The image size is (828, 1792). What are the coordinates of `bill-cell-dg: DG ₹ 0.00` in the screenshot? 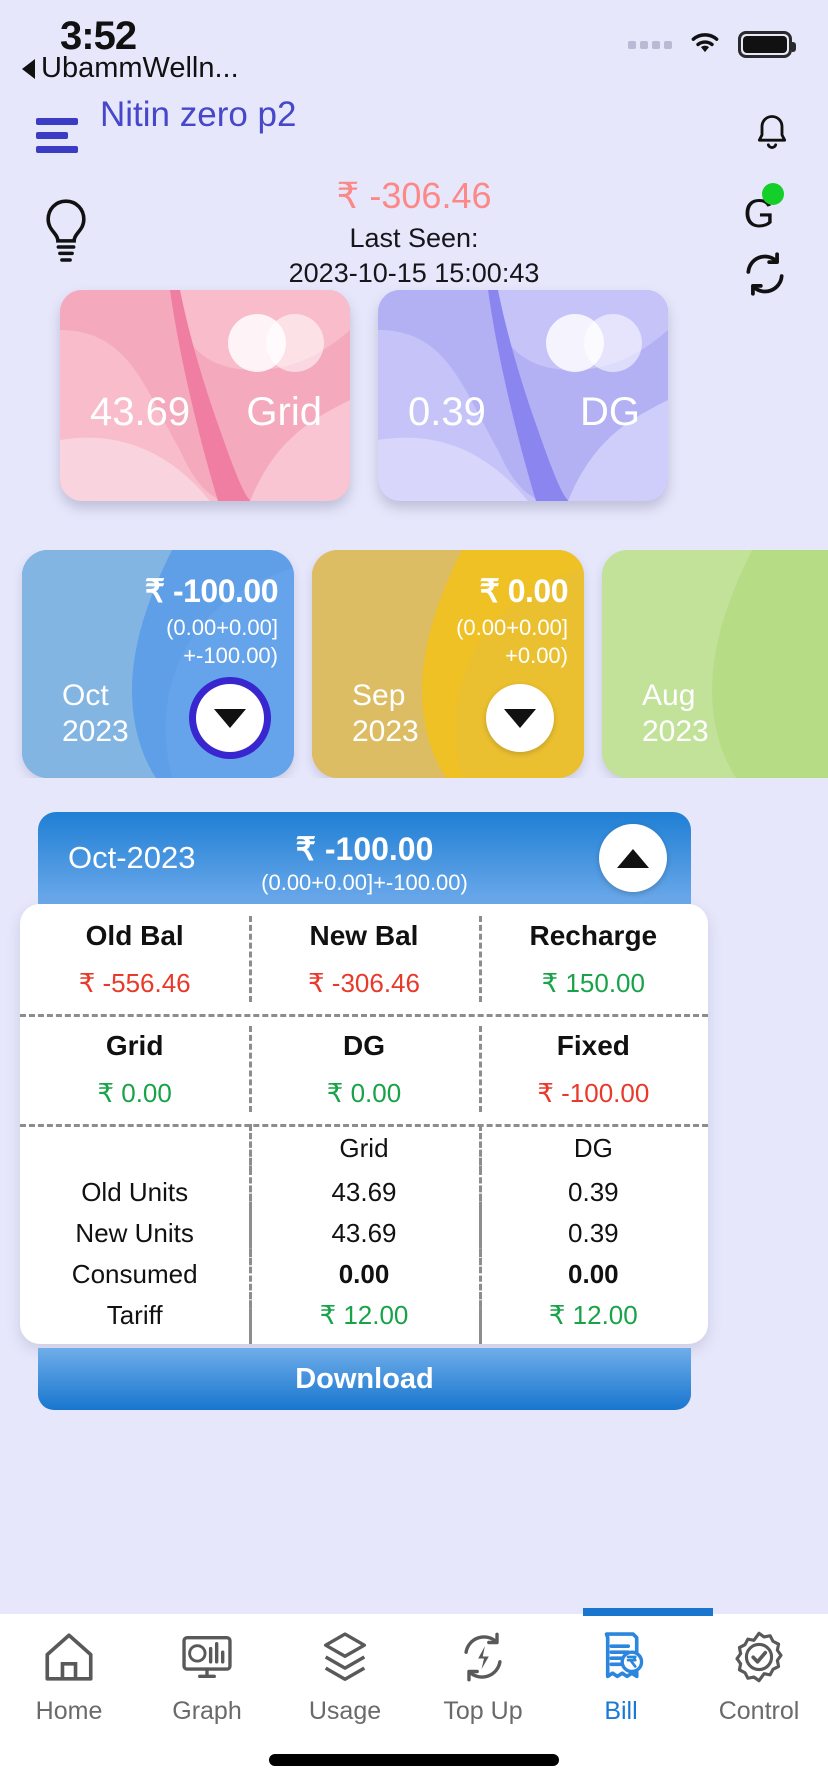 It's located at (363, 1069).